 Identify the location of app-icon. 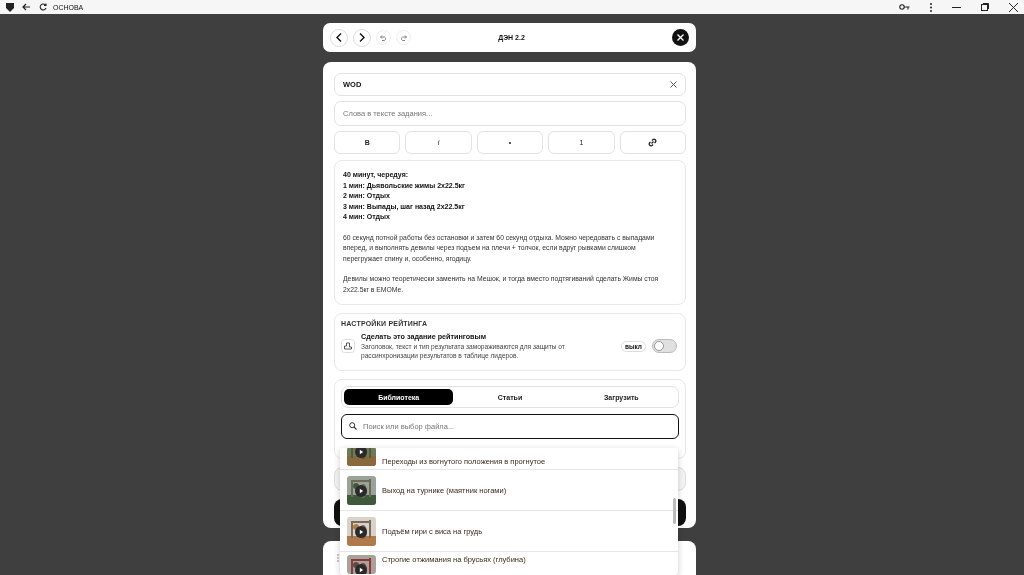
(10, 7).